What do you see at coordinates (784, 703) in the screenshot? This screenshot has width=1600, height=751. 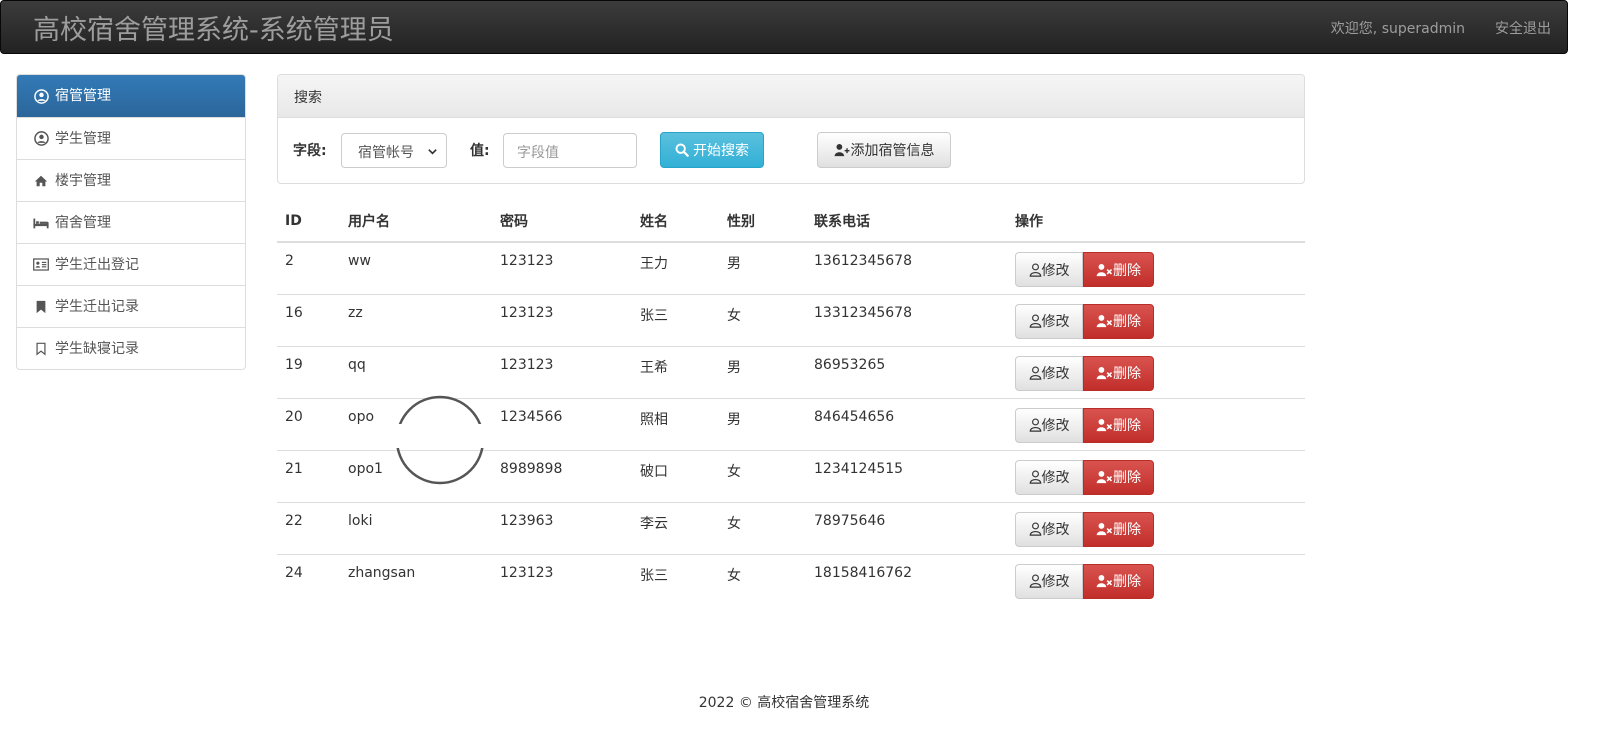 I see `page-footer: 2022 © 高校宿舍管理系统` at bounding box center [784, 703].